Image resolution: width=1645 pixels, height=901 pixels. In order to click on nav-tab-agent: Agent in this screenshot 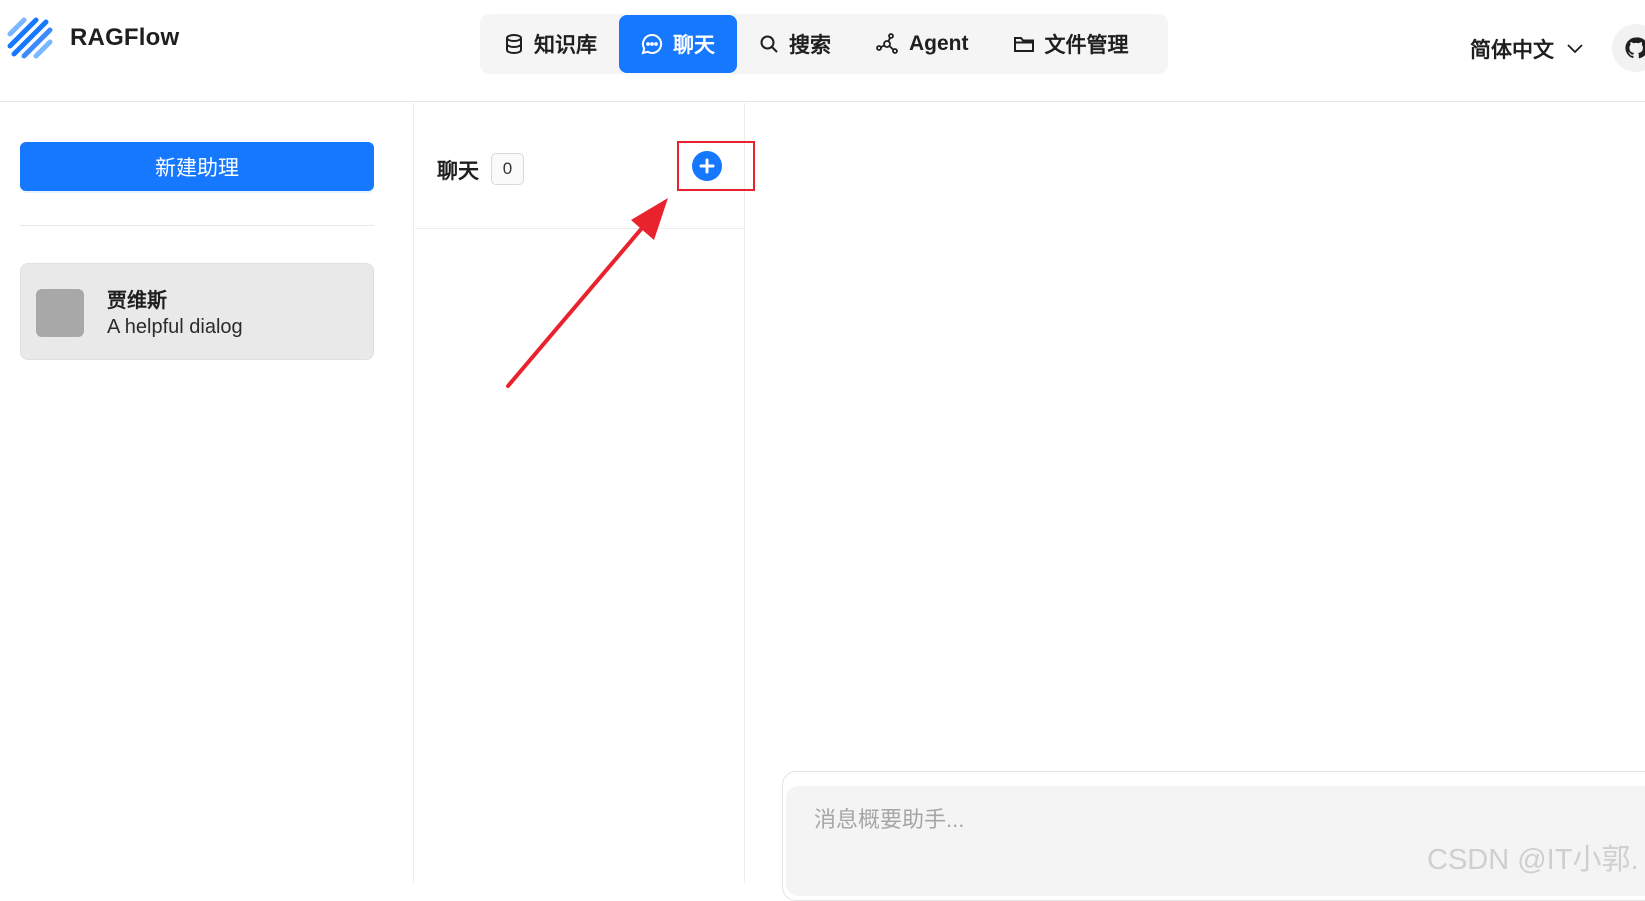, I will do `click(922, 44)`.